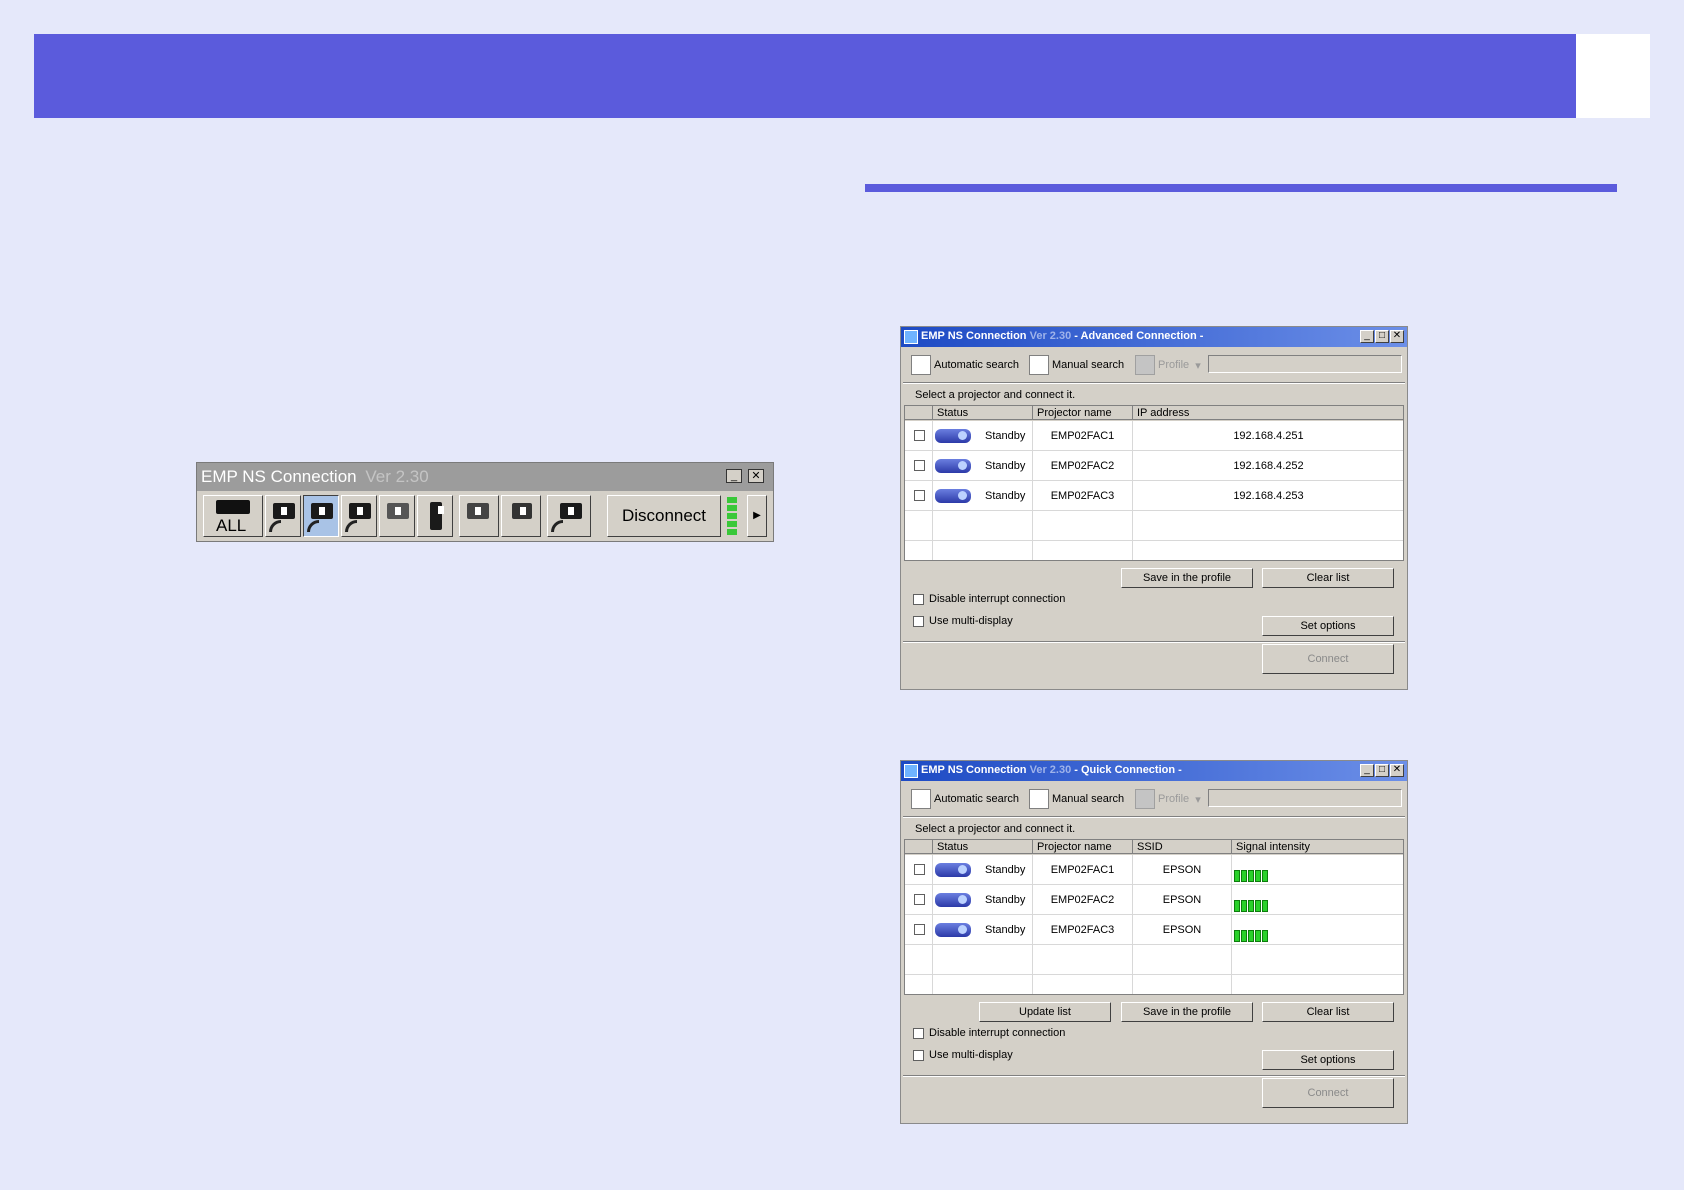  What do you see at coordinates (1045, 1012) in the screenshot?
I see `update-list-button: Update list` at bounding box center [1045, 1012].